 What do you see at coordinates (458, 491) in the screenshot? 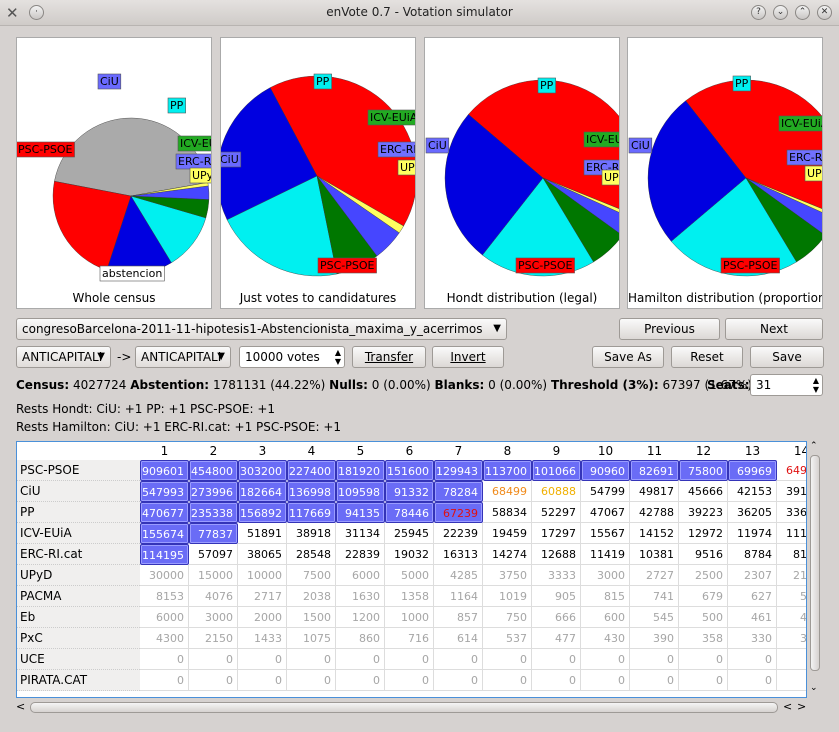
I see `table-cell: 78284` at bounding box center [458, 491].